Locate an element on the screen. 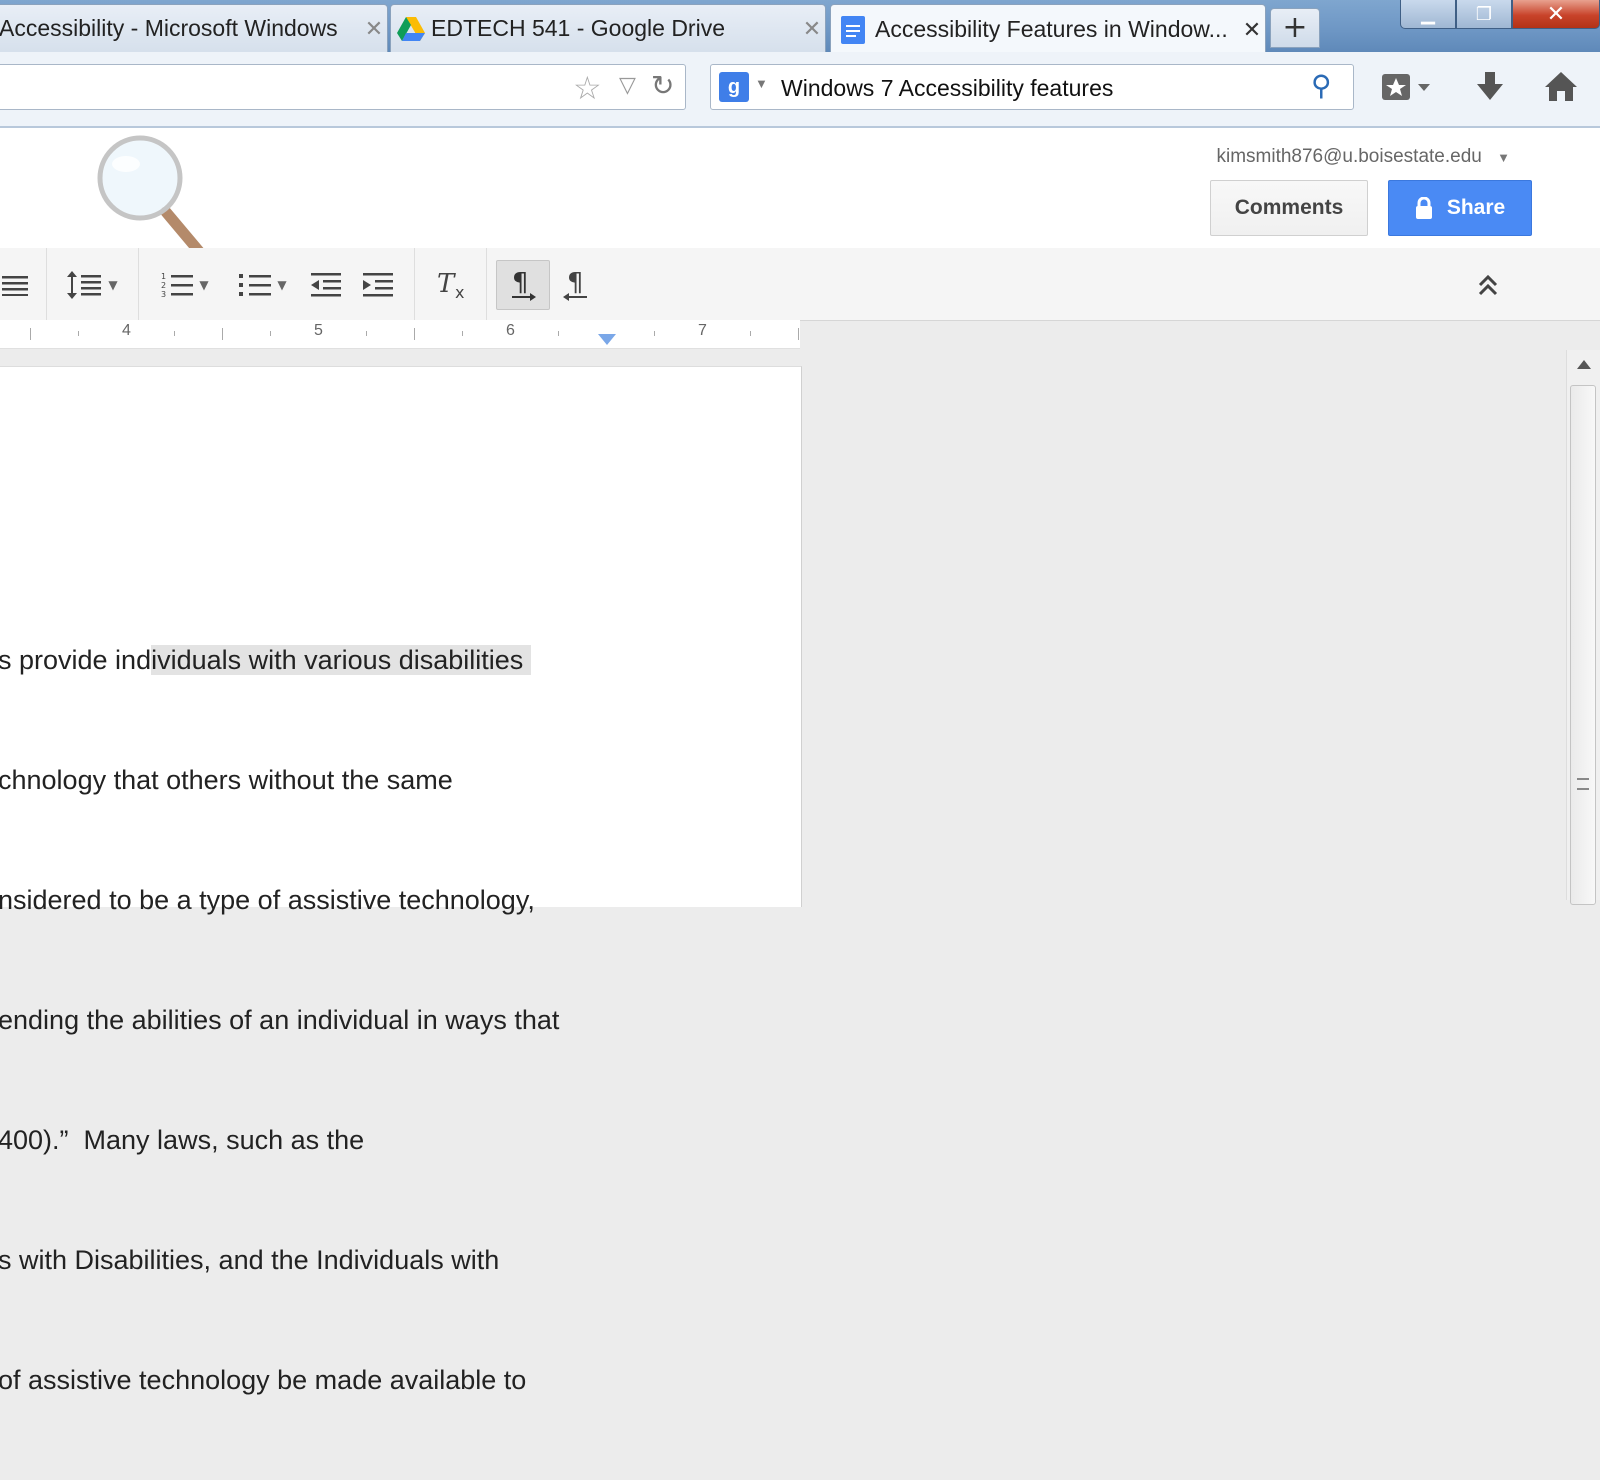  google-docs-icon is located at coordinates (853, 29).